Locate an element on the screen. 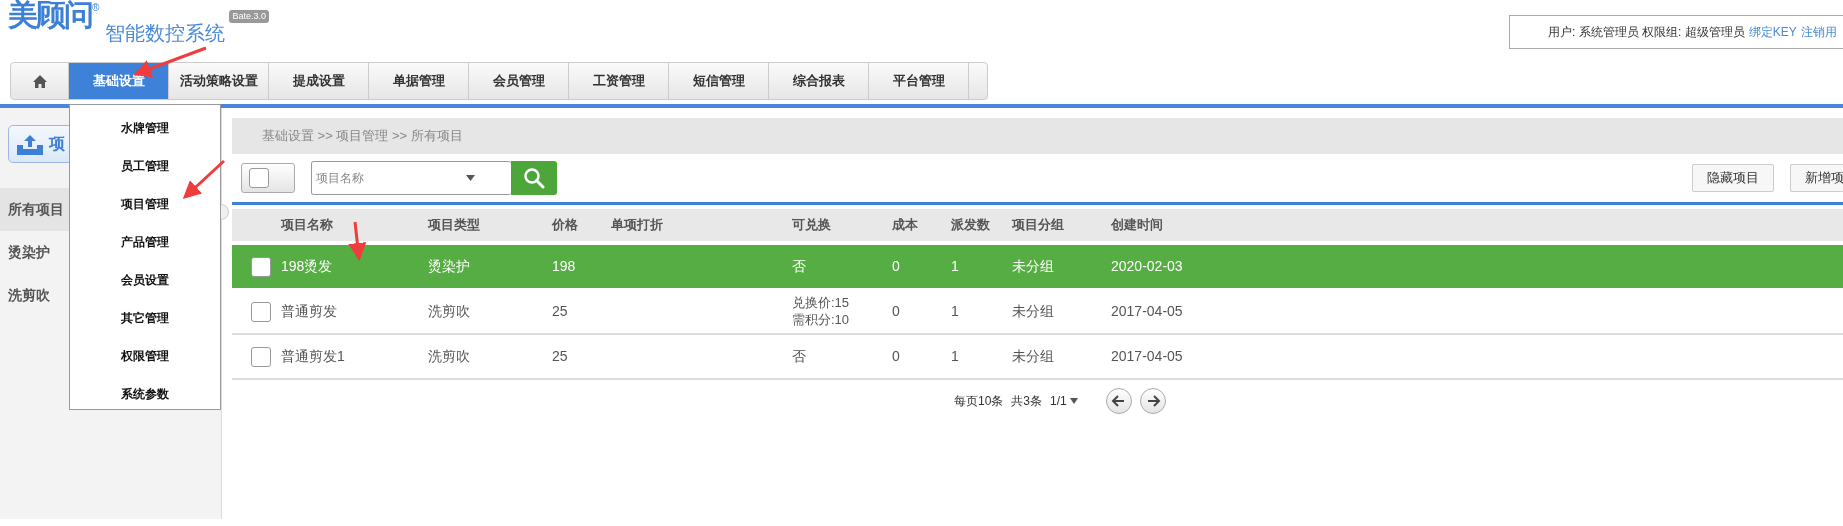 The height and width of the screenshot is (526, 1843). button-label: 项 is located at coordinates (57, 144).